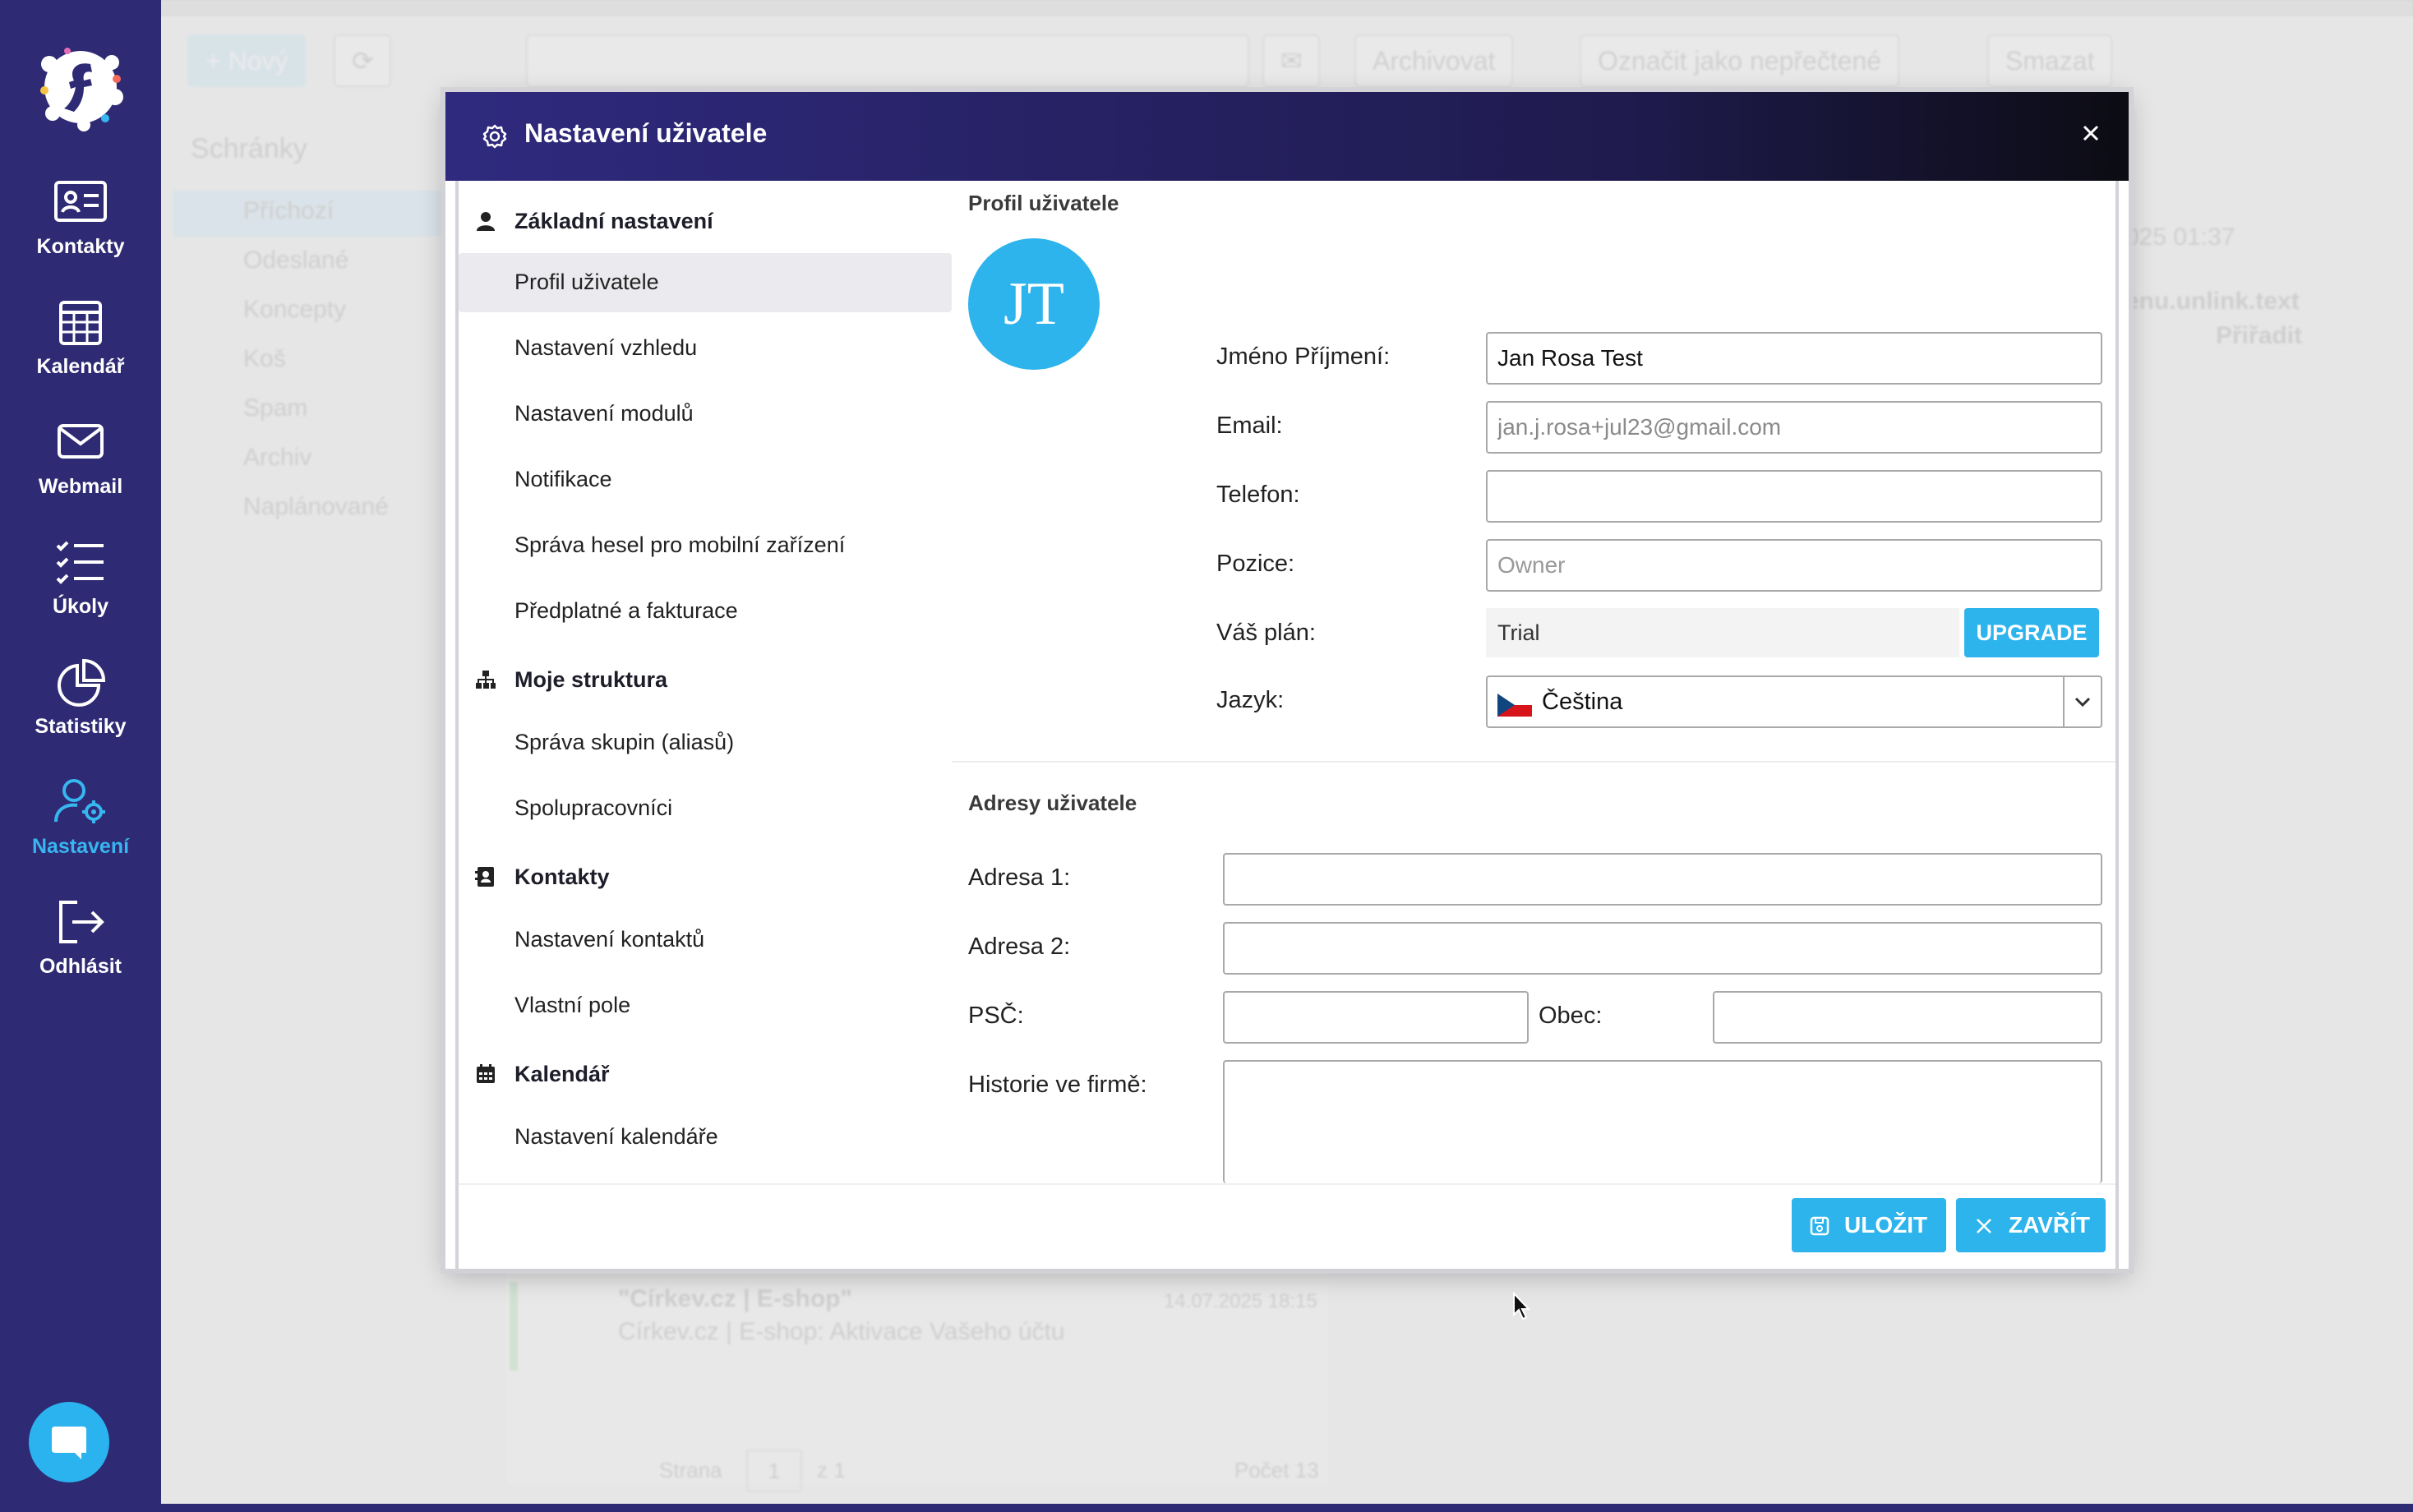  What do you see at coordinates (80, 246) in the screenshot?
I see `sidebar-item-label: Kontakty` at bounding box center [80, 246].